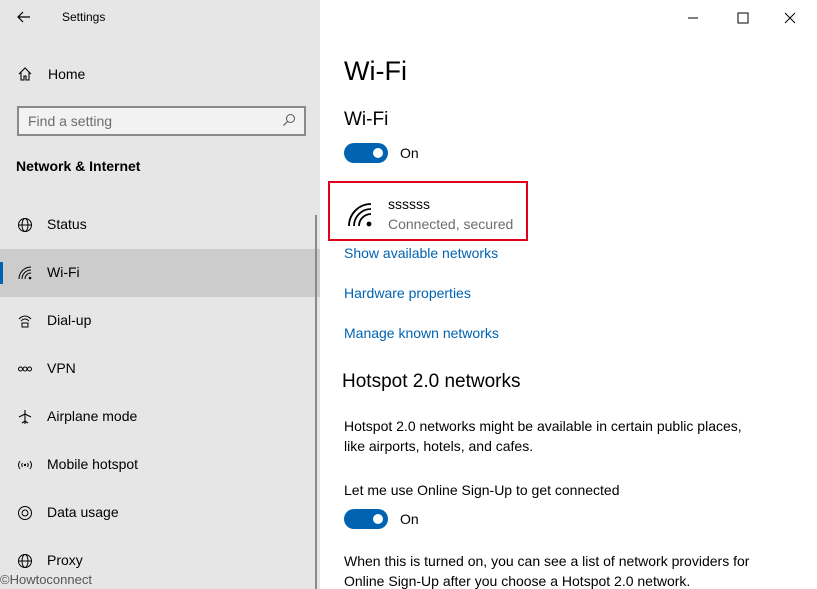 The width and height of the screenshot is (817, 589). I want to click on titlebar-left: Settings, so click(160, 17).